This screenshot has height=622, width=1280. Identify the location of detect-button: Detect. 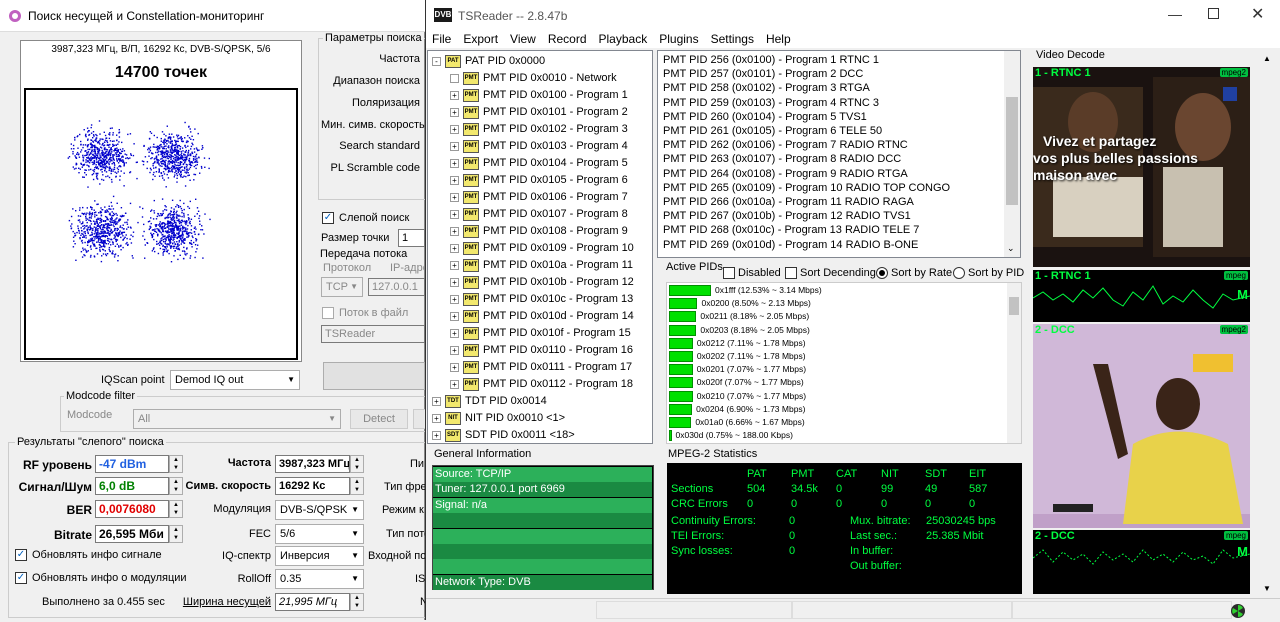
(379, 419).